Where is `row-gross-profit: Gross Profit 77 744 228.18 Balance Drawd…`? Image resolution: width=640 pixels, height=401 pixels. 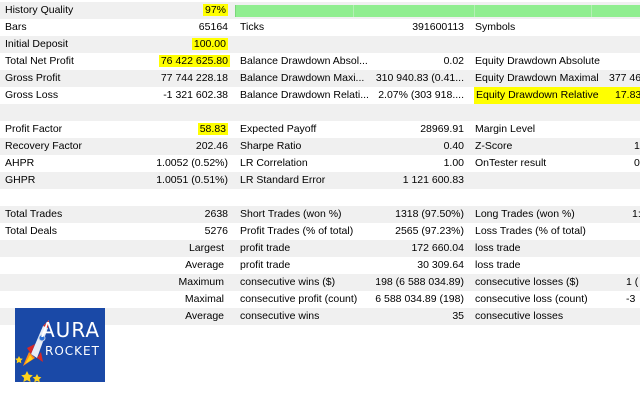
row-gross-profit: Gross Profit 77 744 228.18 Balance Drawd… is located at coordinates (320, 78).